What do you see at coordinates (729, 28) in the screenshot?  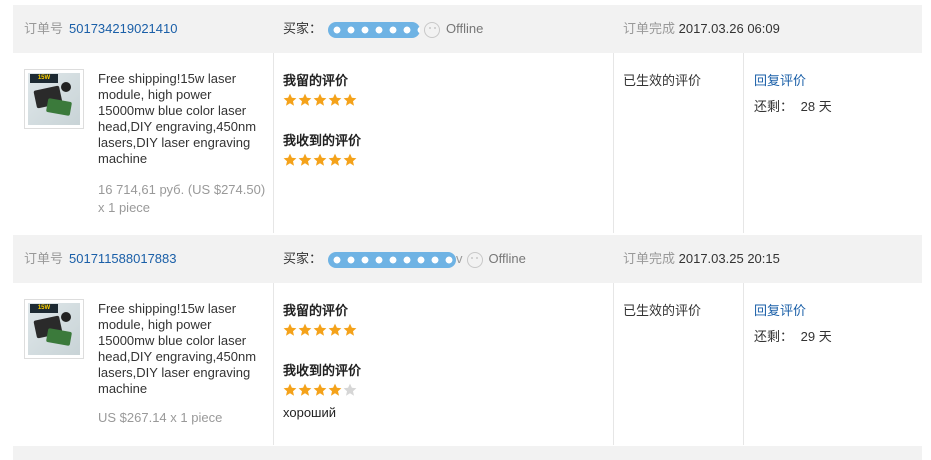 I see `completed-time: 2017.03.26 06:09` at bounding box center [729, 28].